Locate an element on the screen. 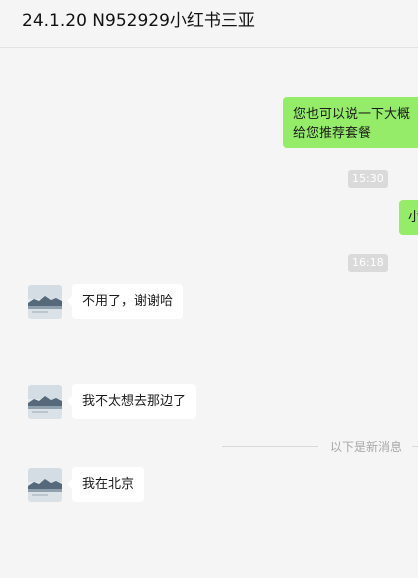 Image resolution: width=418 pixels, height=578 pixels. message-text: 我不太想去那边了 is located at coordinates (134, 401).